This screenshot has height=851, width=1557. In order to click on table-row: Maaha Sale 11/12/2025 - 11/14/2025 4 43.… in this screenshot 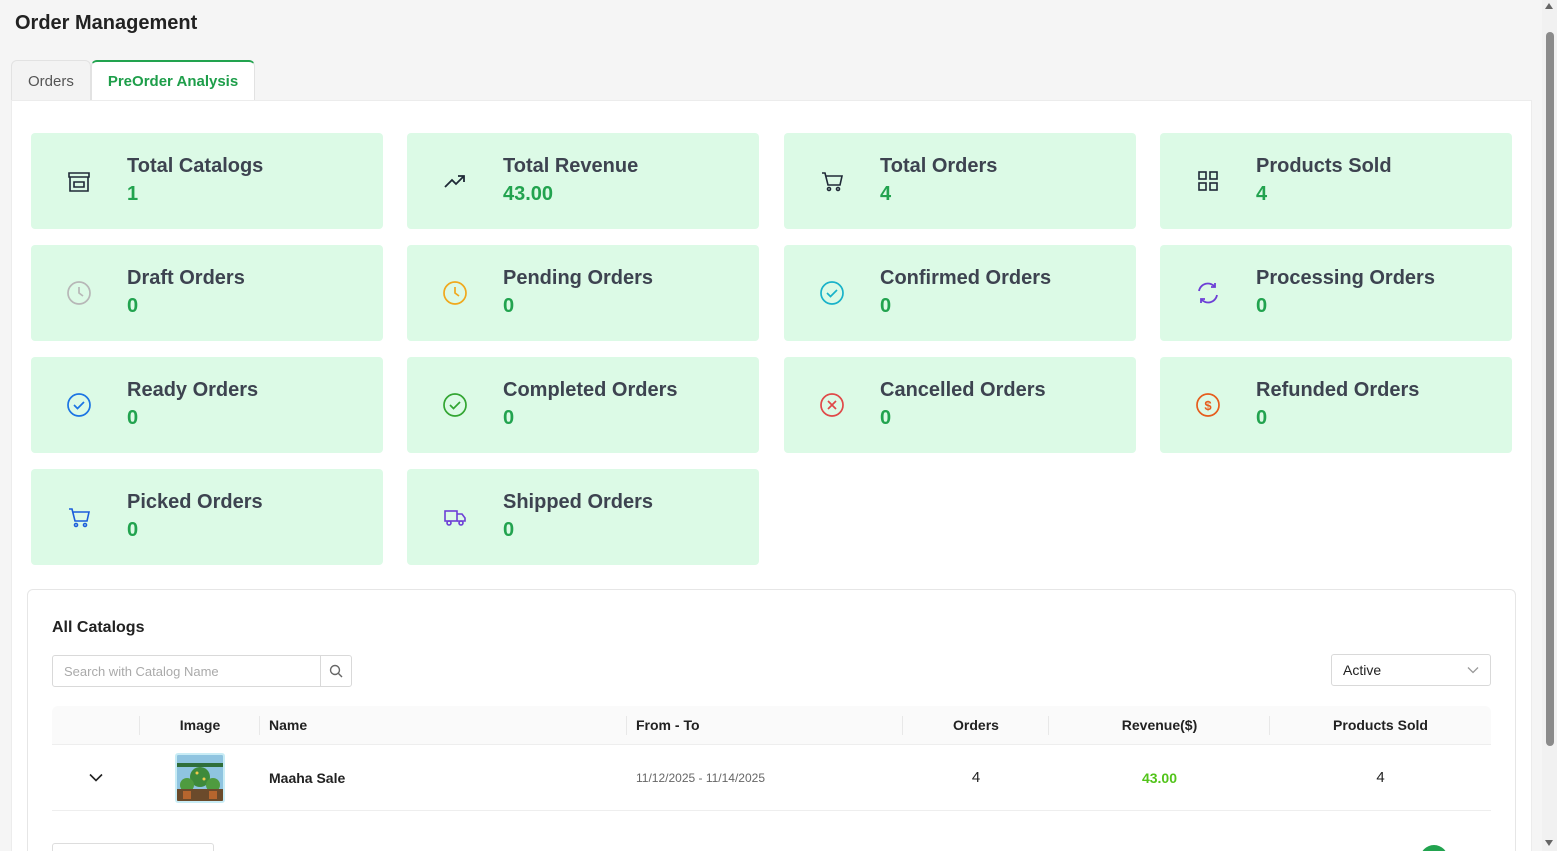, I will do `click(771, 778)`.